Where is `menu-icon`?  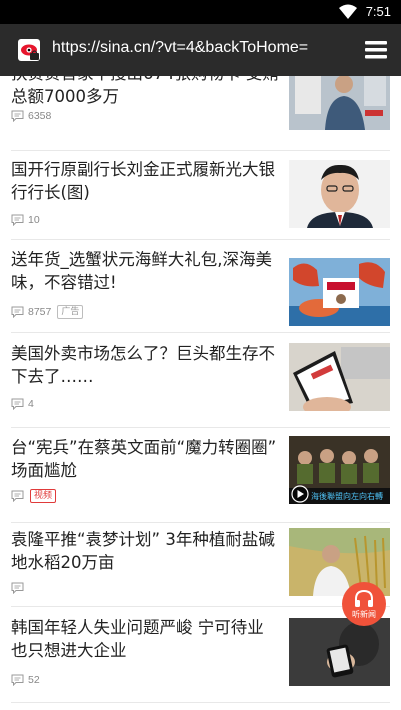
menu-icon is located at coordinates (376, 50).